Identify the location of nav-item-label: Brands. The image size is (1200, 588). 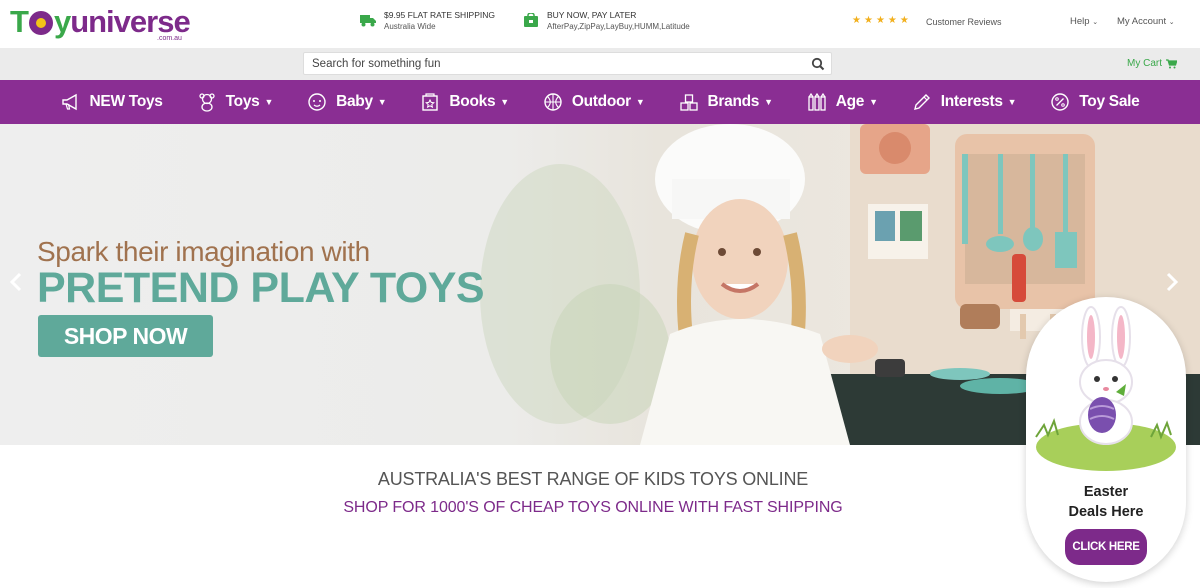
(733, 101).